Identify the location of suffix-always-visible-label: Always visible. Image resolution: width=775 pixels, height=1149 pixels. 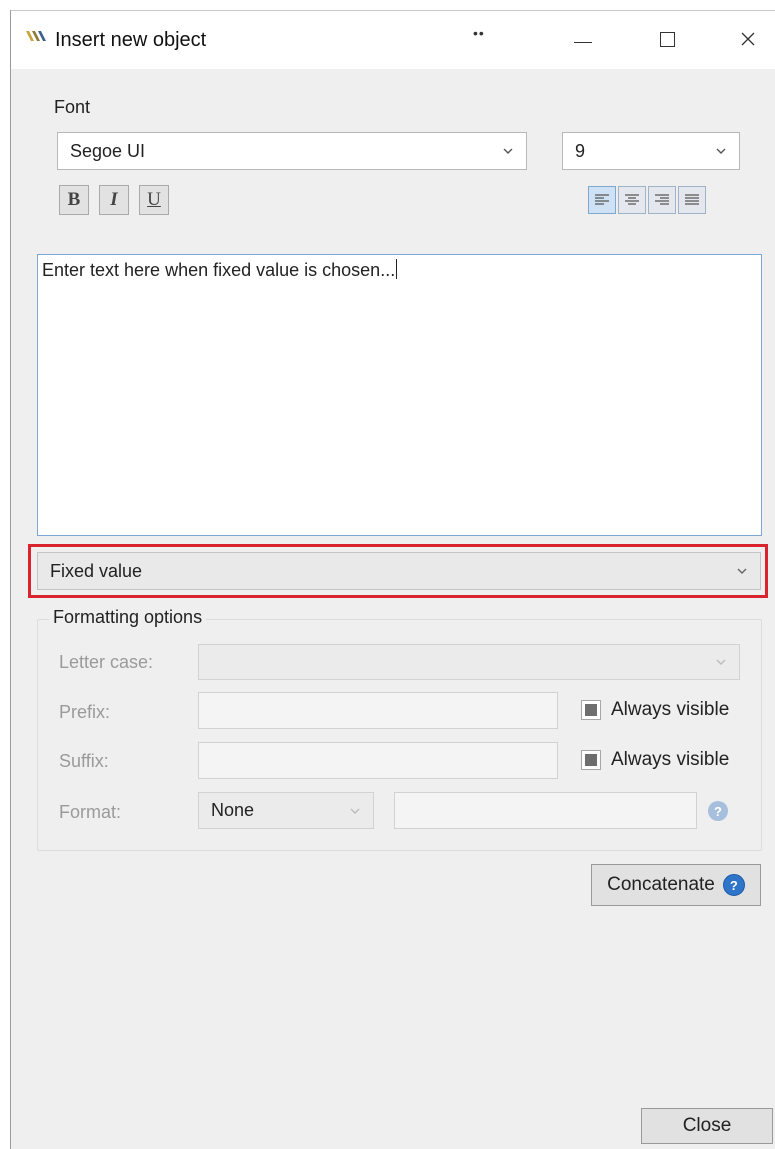
(670, 759).